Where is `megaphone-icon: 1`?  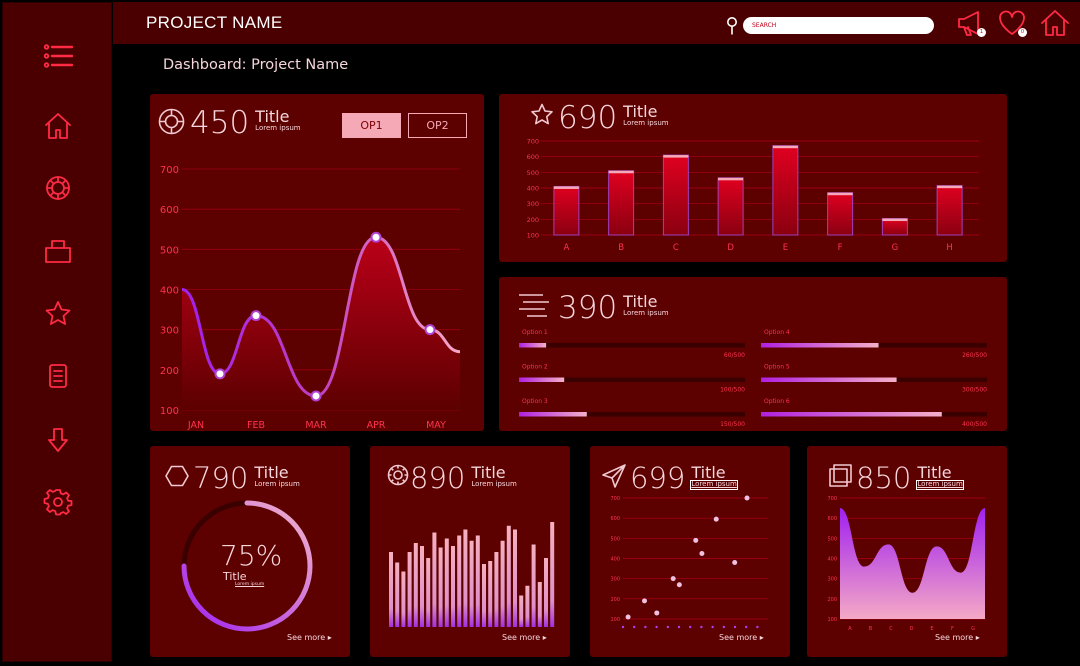 megaphone-icon: 1 is located at coordinates (971, 23).